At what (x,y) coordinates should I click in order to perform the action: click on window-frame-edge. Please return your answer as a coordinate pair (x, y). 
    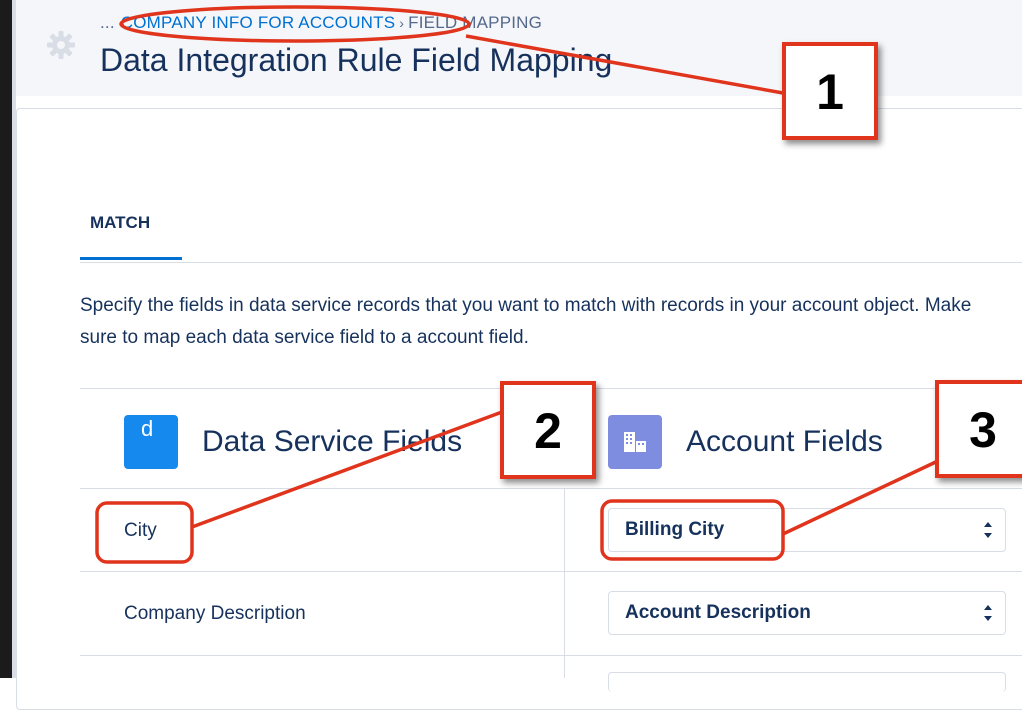
    Looking at the image, I should click on (6, 339).